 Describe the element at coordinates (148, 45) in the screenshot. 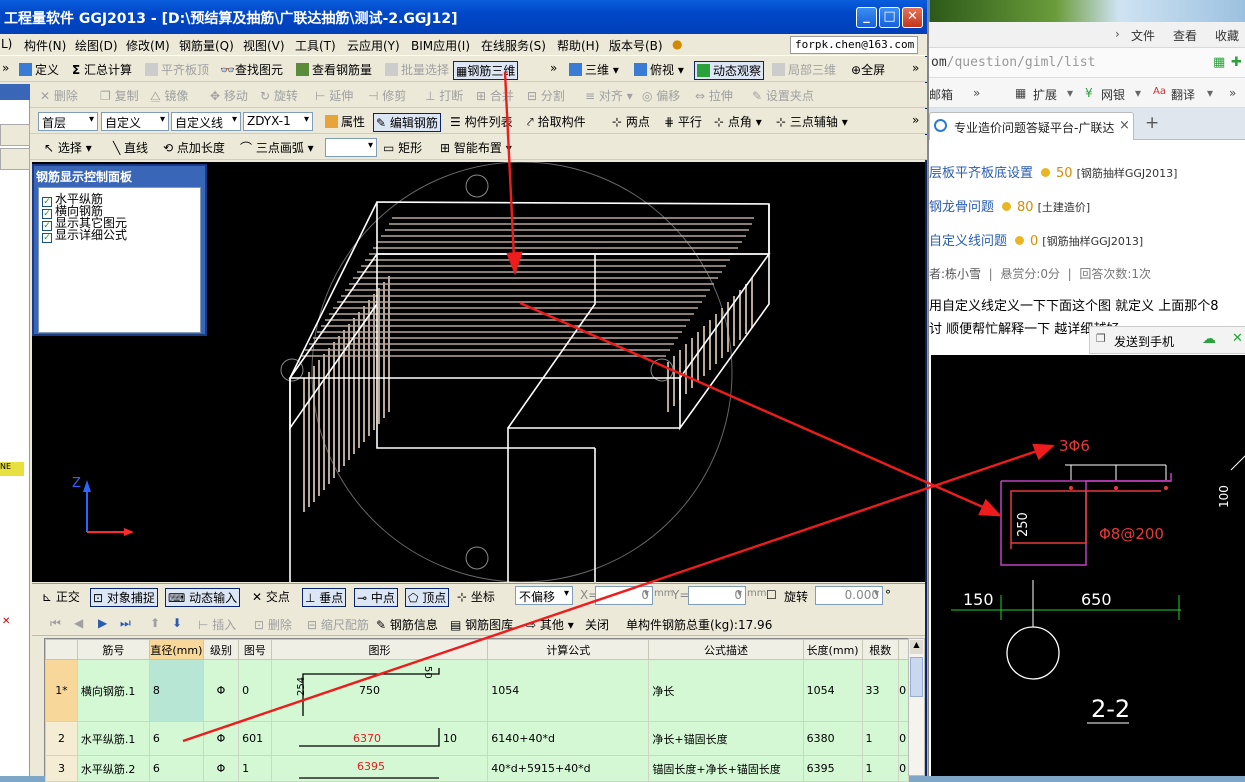

I see `menu-item-modify: 修改(M)` at that location.